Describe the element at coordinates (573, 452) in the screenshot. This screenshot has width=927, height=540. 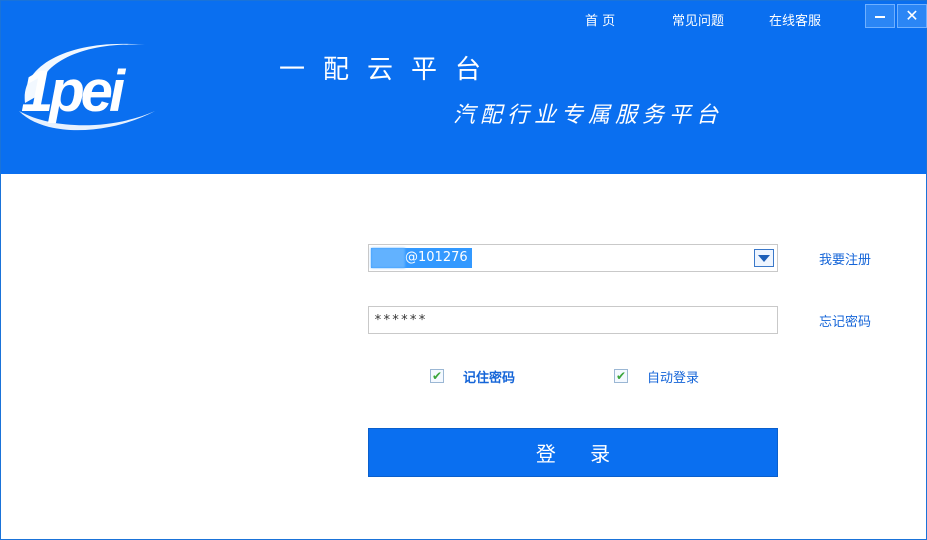
I see `login-button: 登 录` at that location.